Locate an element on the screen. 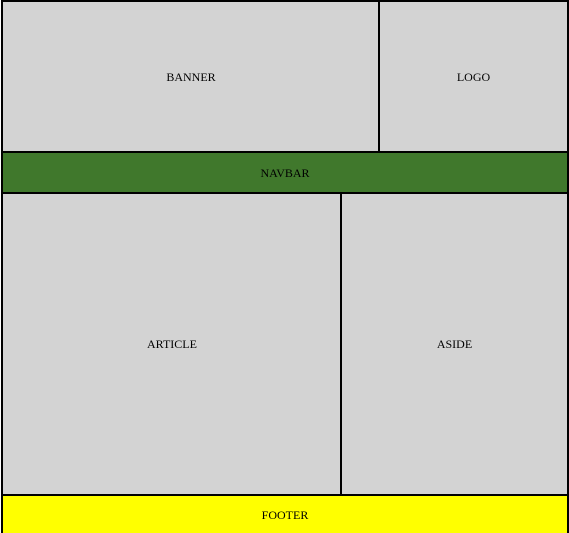 The image size is (569, 533). logo-region: LOGO is located at coordinates (473, 76).